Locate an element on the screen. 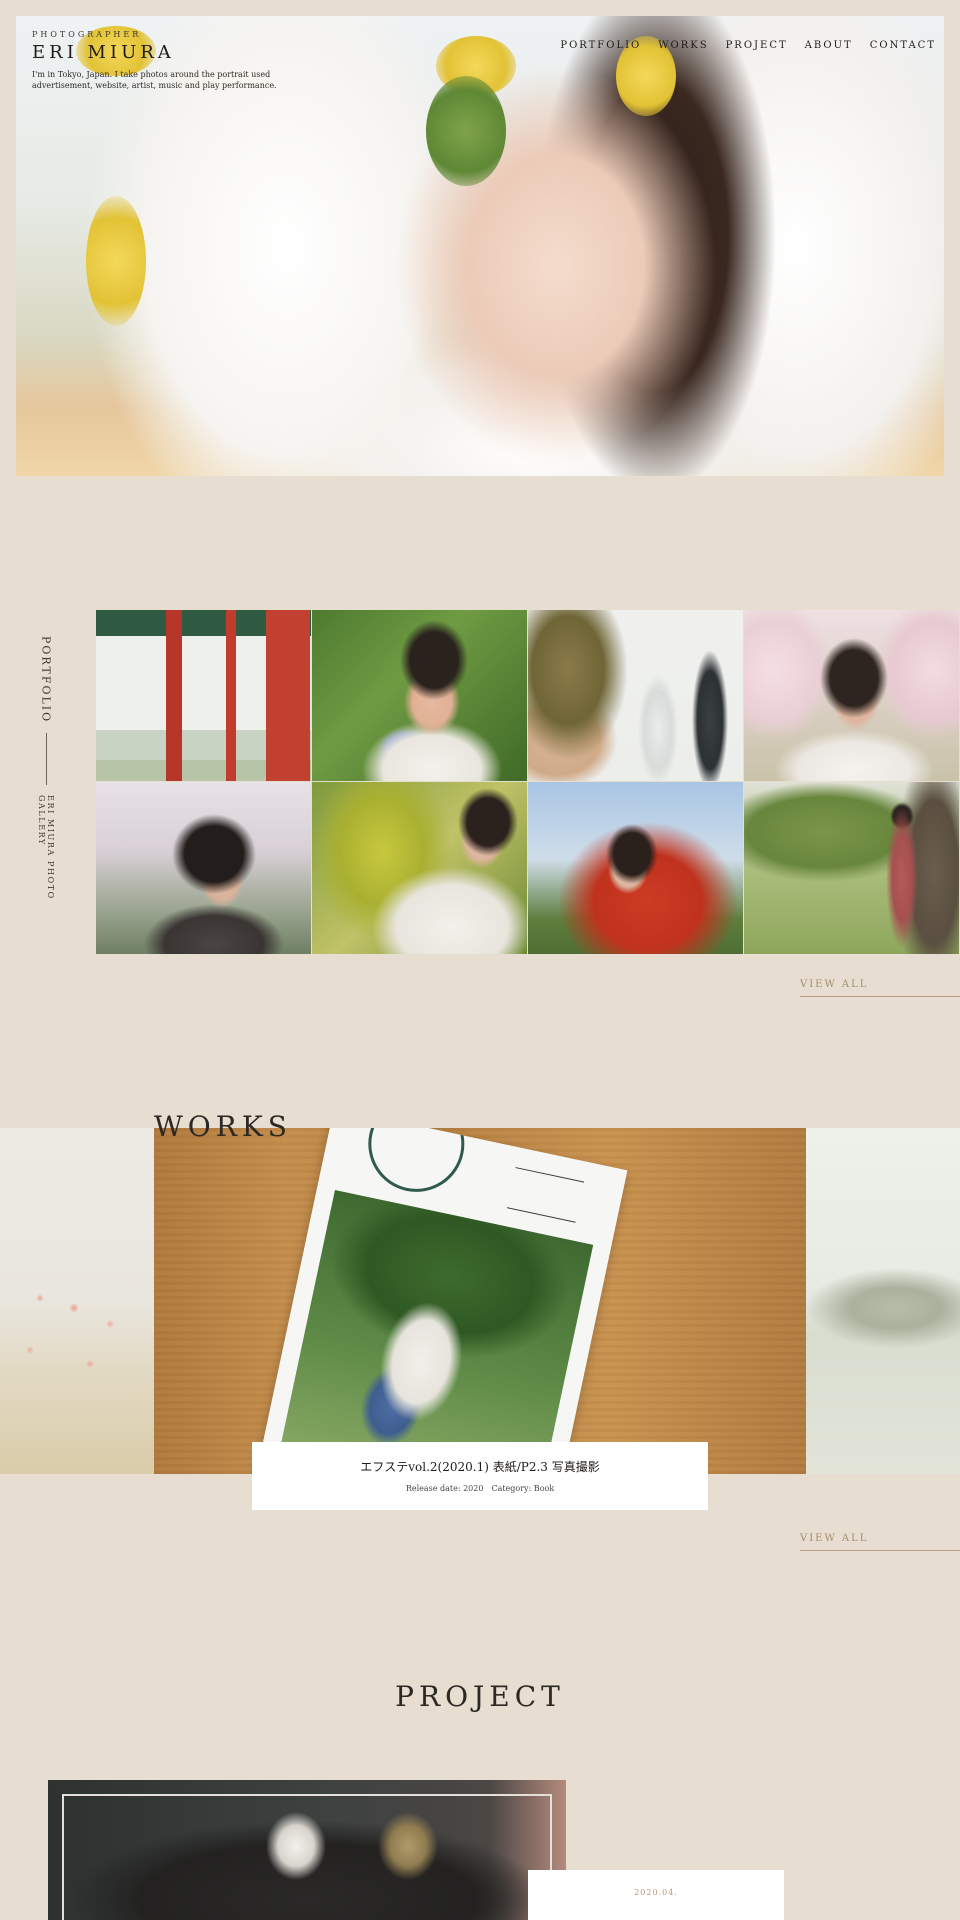 The height and width of the screenshot is (1920, 960). leaf-decoration is located at coordinates (466, 131).